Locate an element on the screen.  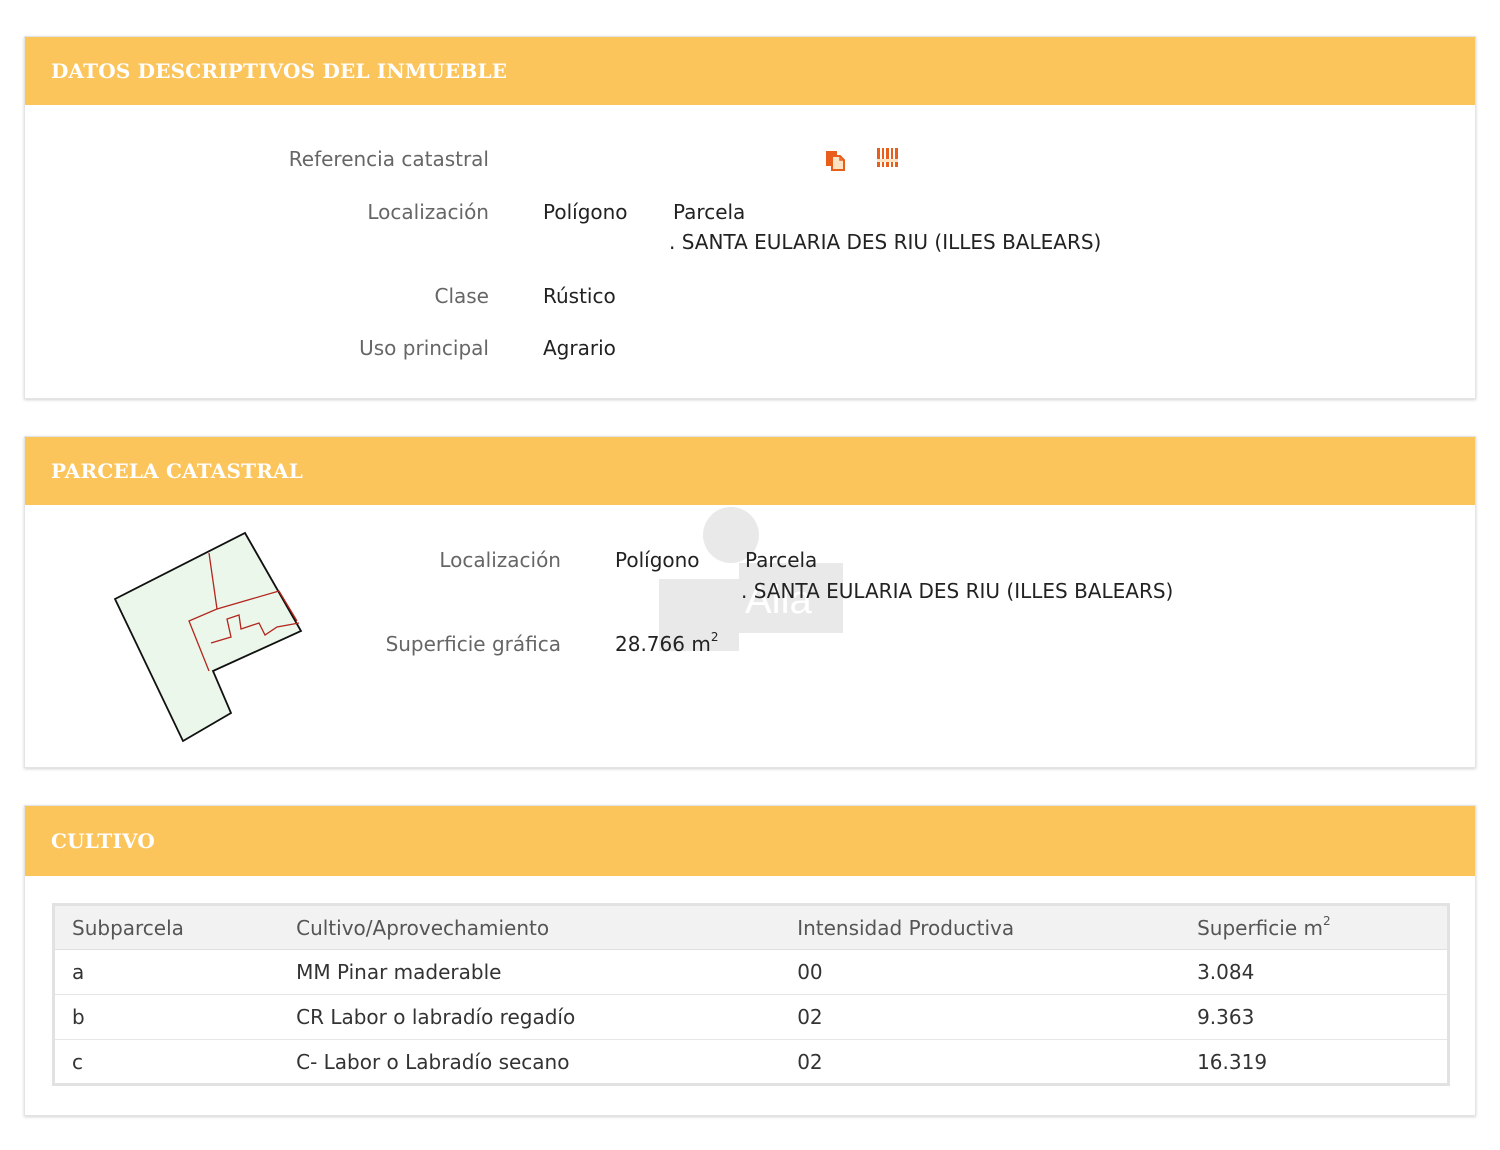
cultivo-header: CULTIVO is located at coordinates (750, 841).